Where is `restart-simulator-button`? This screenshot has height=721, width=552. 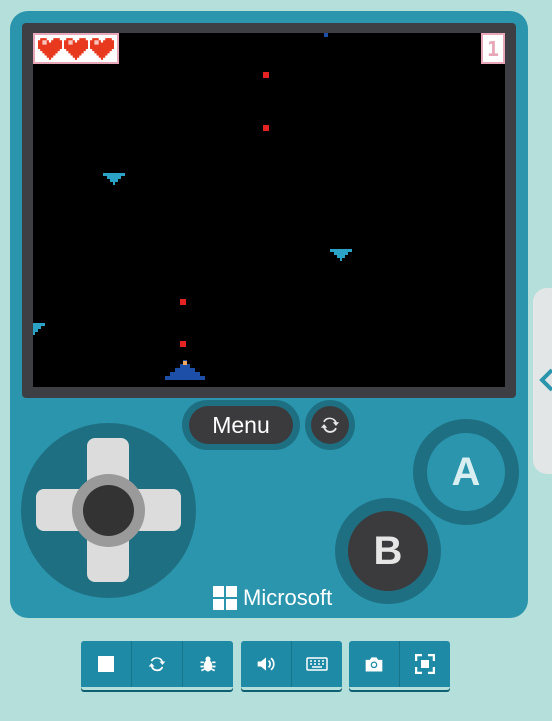 restart-simulator-button is located at coordinates (157, 664).